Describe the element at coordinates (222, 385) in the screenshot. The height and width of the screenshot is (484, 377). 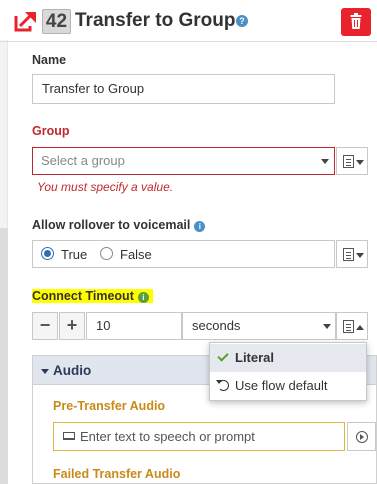
I see `undo-icon` at that location.